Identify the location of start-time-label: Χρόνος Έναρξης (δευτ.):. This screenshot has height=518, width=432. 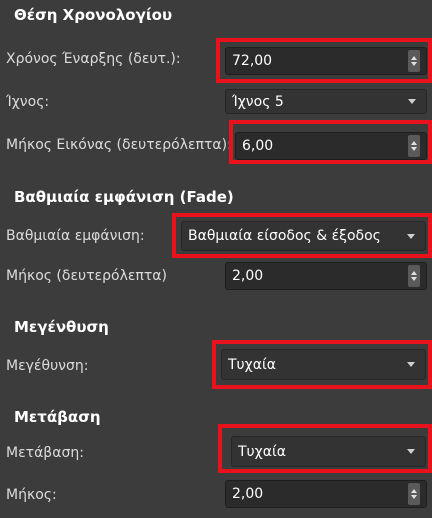
(93, 59).